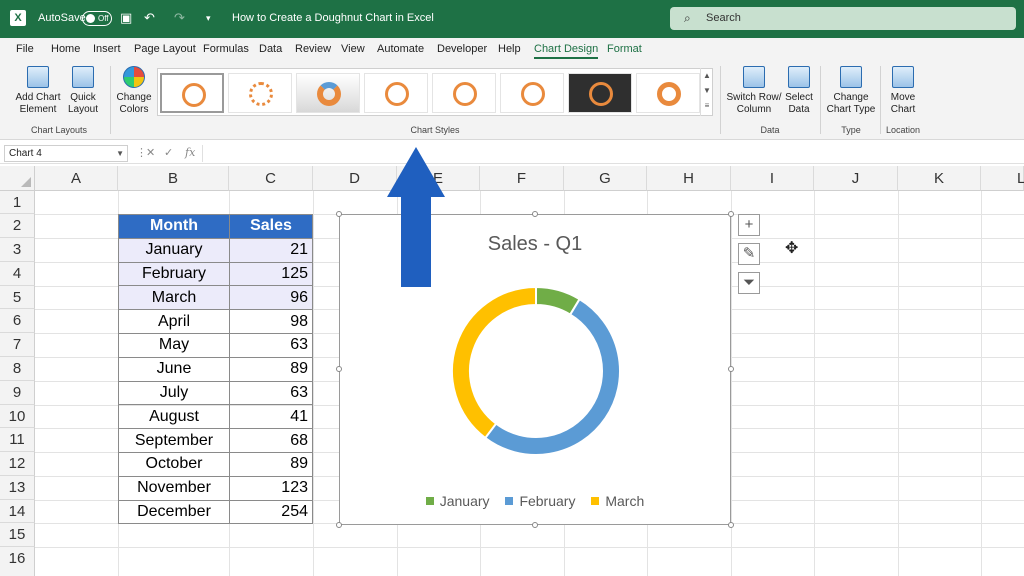 This screenshot has height=576, width=1024. I want to click on change-chart-type-button: Change Chart Type, so click(851, 91).